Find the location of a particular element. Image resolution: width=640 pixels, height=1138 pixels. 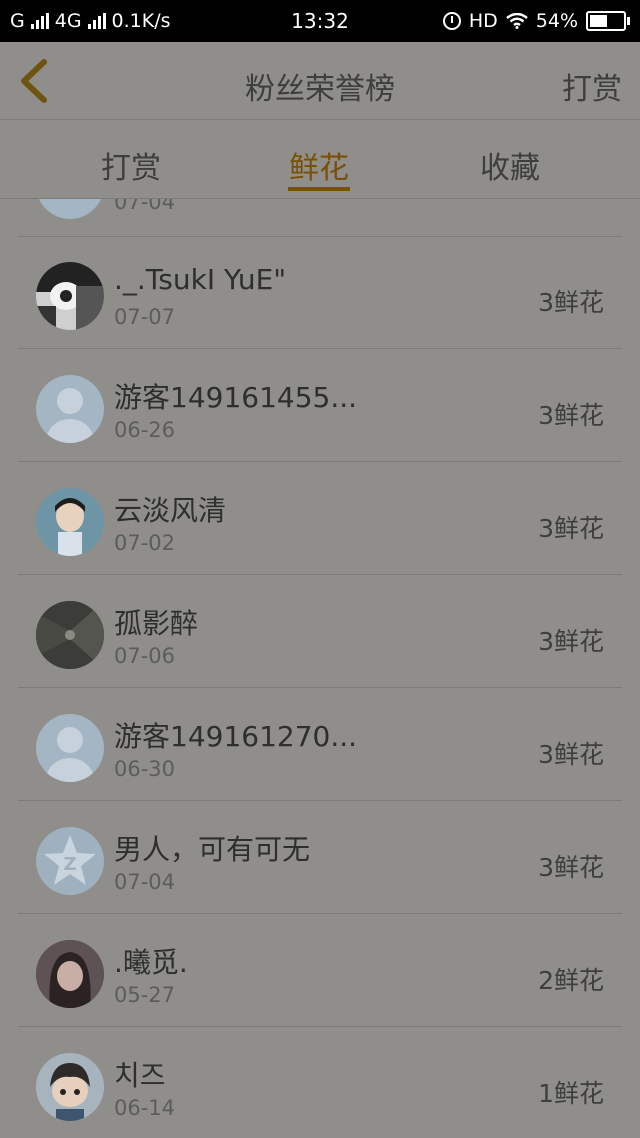

status-bar: G 4G 0.1K/s 13:32 HD 54% is located at coordinates (320, 21).